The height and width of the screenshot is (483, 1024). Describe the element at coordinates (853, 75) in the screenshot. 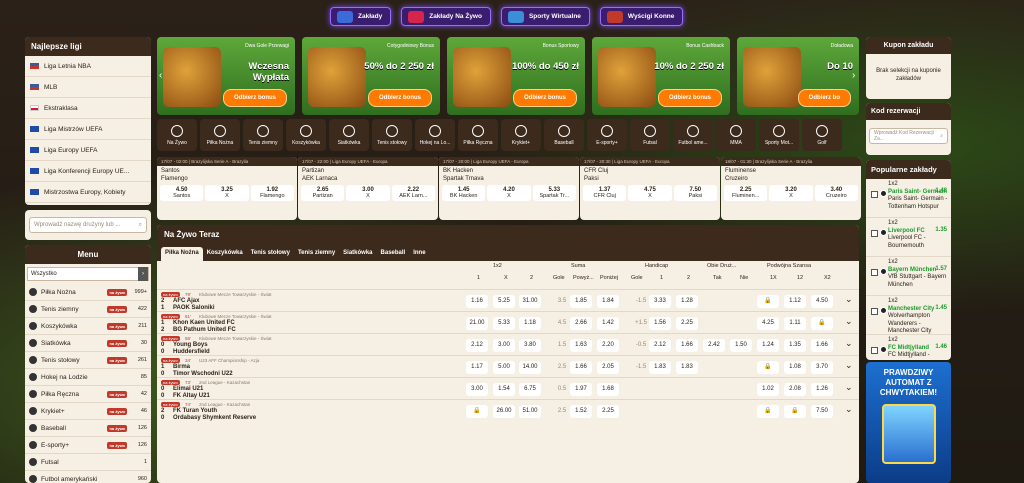

I see `carousel-next-icon: ›` at that location.